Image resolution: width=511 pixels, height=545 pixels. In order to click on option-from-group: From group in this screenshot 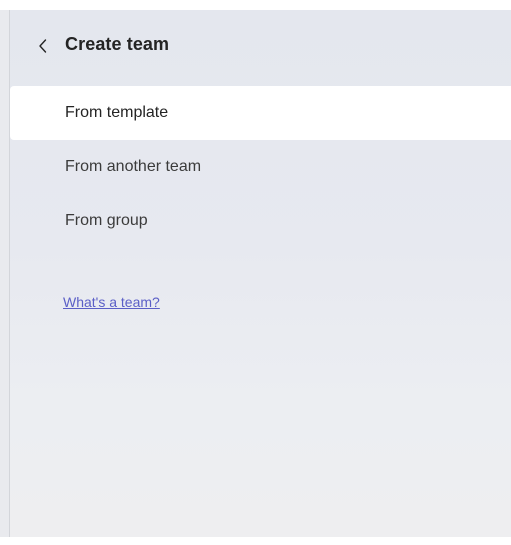, I will do `click(260, 221)`.